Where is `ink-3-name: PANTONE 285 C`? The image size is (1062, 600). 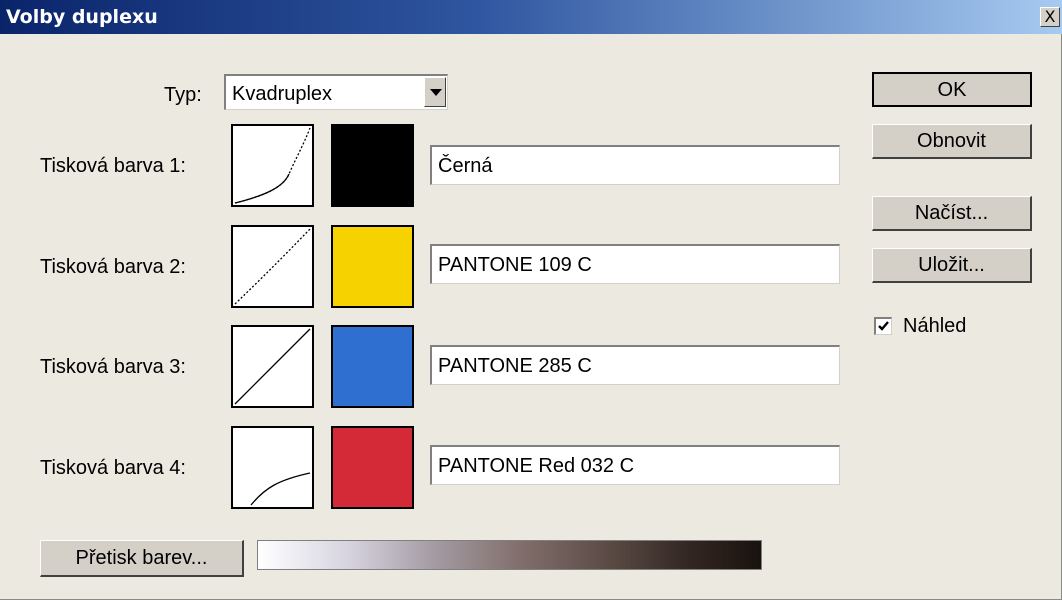
ink-3-name: PANTONE 285 C is located at coordinates (515, 366).